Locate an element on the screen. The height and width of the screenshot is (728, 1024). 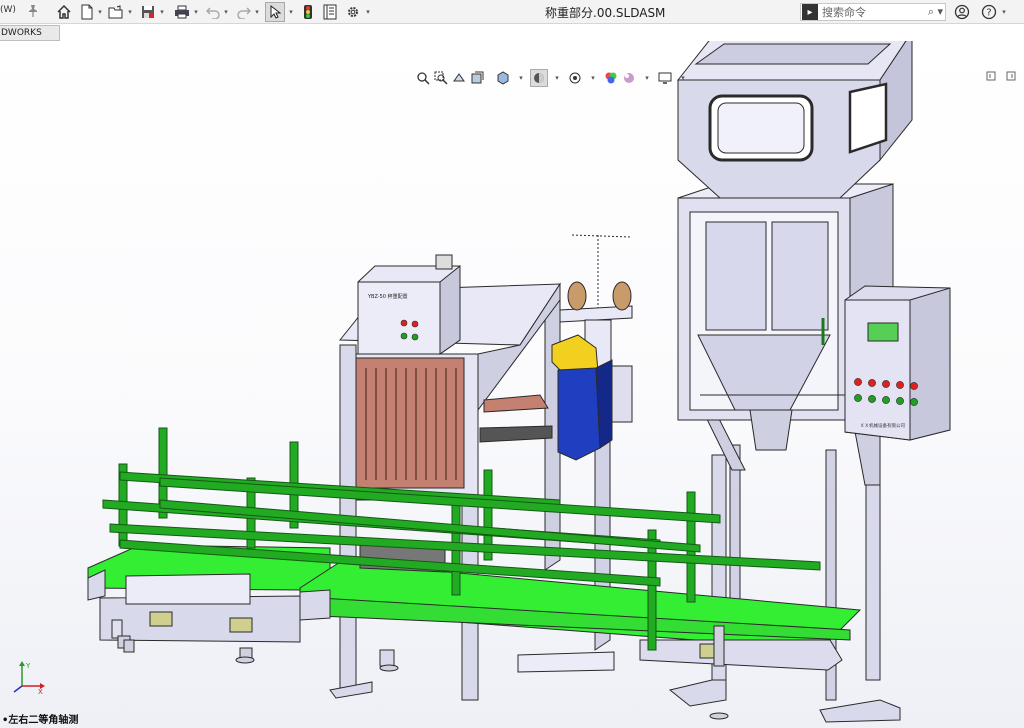
print-dropdown-icon: ▾ is located at coordinates (196, 12).